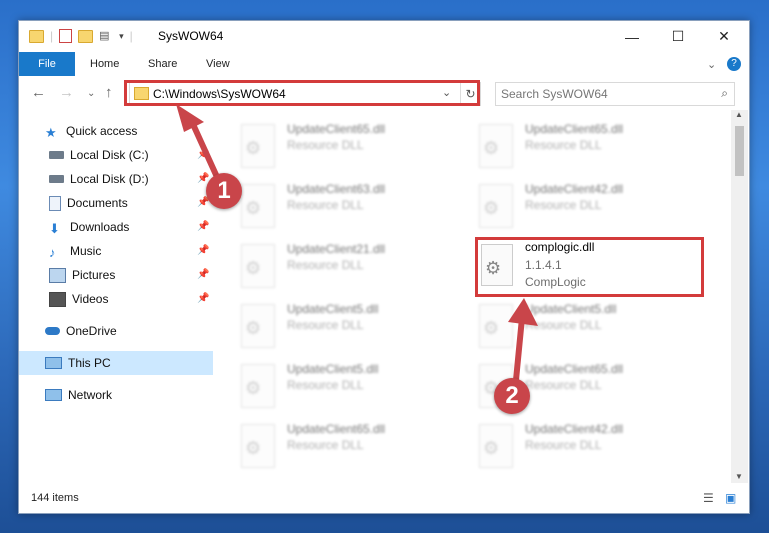 The height and width of the screenshot is (533, 769). What do you see at coordinates (512, 396) in the screenshot?
I see `step-2-badge: 2` at bounding box center [512, 396].